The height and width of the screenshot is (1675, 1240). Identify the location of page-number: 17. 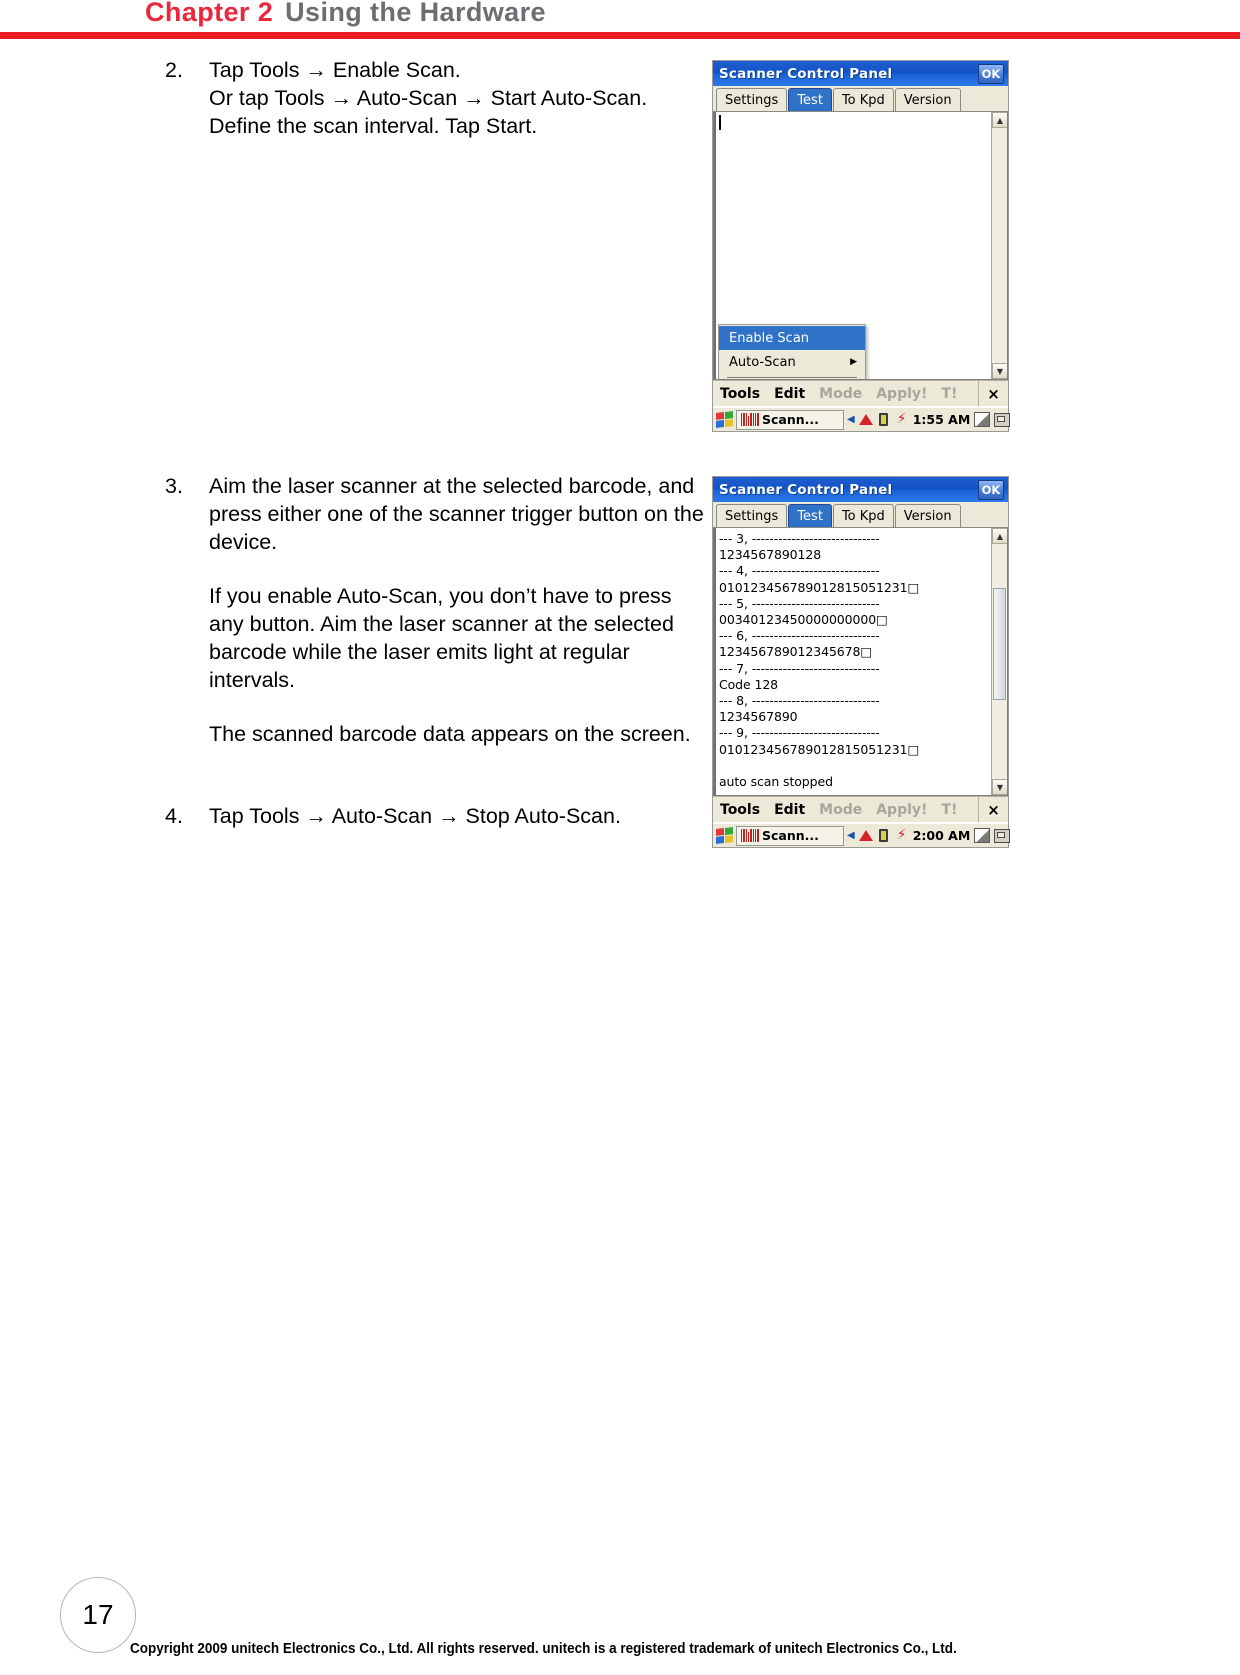
(98, 1615).